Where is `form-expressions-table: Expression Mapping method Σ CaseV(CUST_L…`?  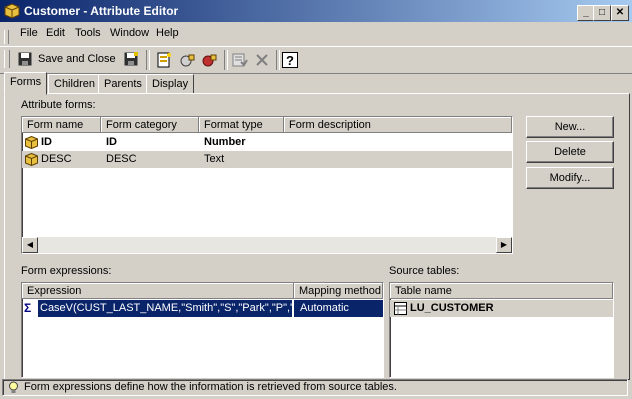 form-expressions-table: Expression Mapping method Σ CaseV(CUST_L… is located at coordinates (202, 330).